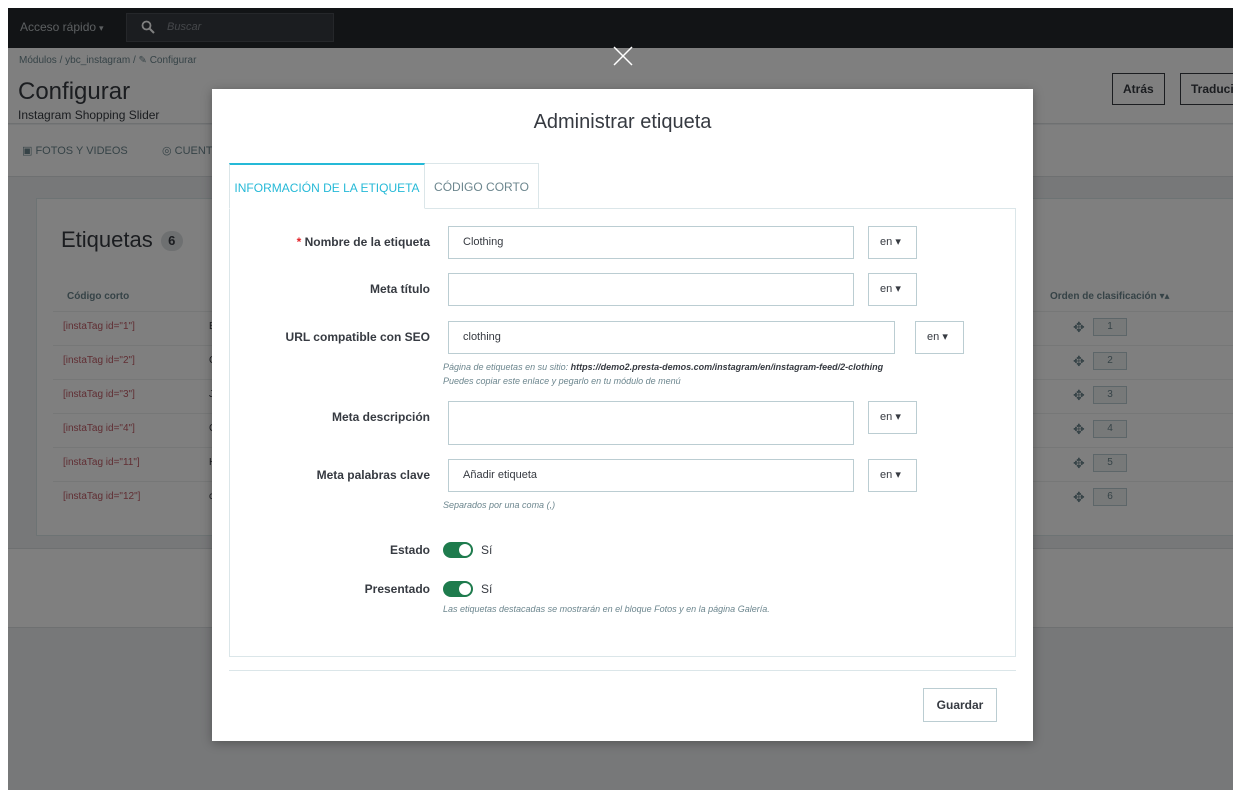  I want to click on tab-tag-info: Información de la etiqueta, so click(327, 186).